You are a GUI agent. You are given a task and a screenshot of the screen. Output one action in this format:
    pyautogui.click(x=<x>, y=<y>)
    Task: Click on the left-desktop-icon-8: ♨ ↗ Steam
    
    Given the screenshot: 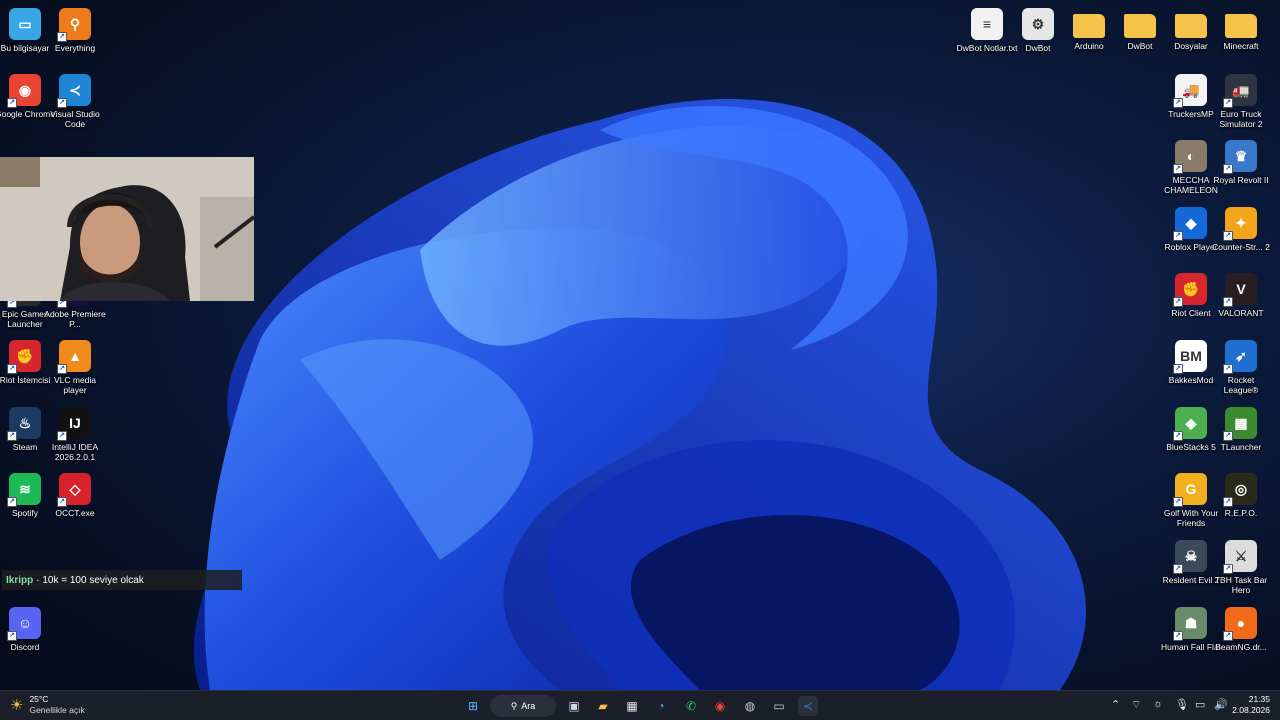 What is the action you would take?
    pyautogui.click(x=25, y=429)
    